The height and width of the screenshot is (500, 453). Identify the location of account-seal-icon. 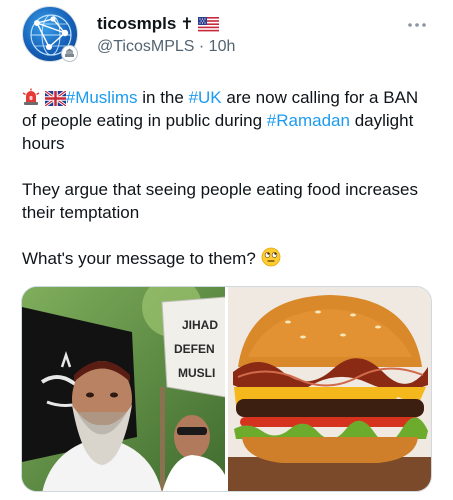
(69, 53).